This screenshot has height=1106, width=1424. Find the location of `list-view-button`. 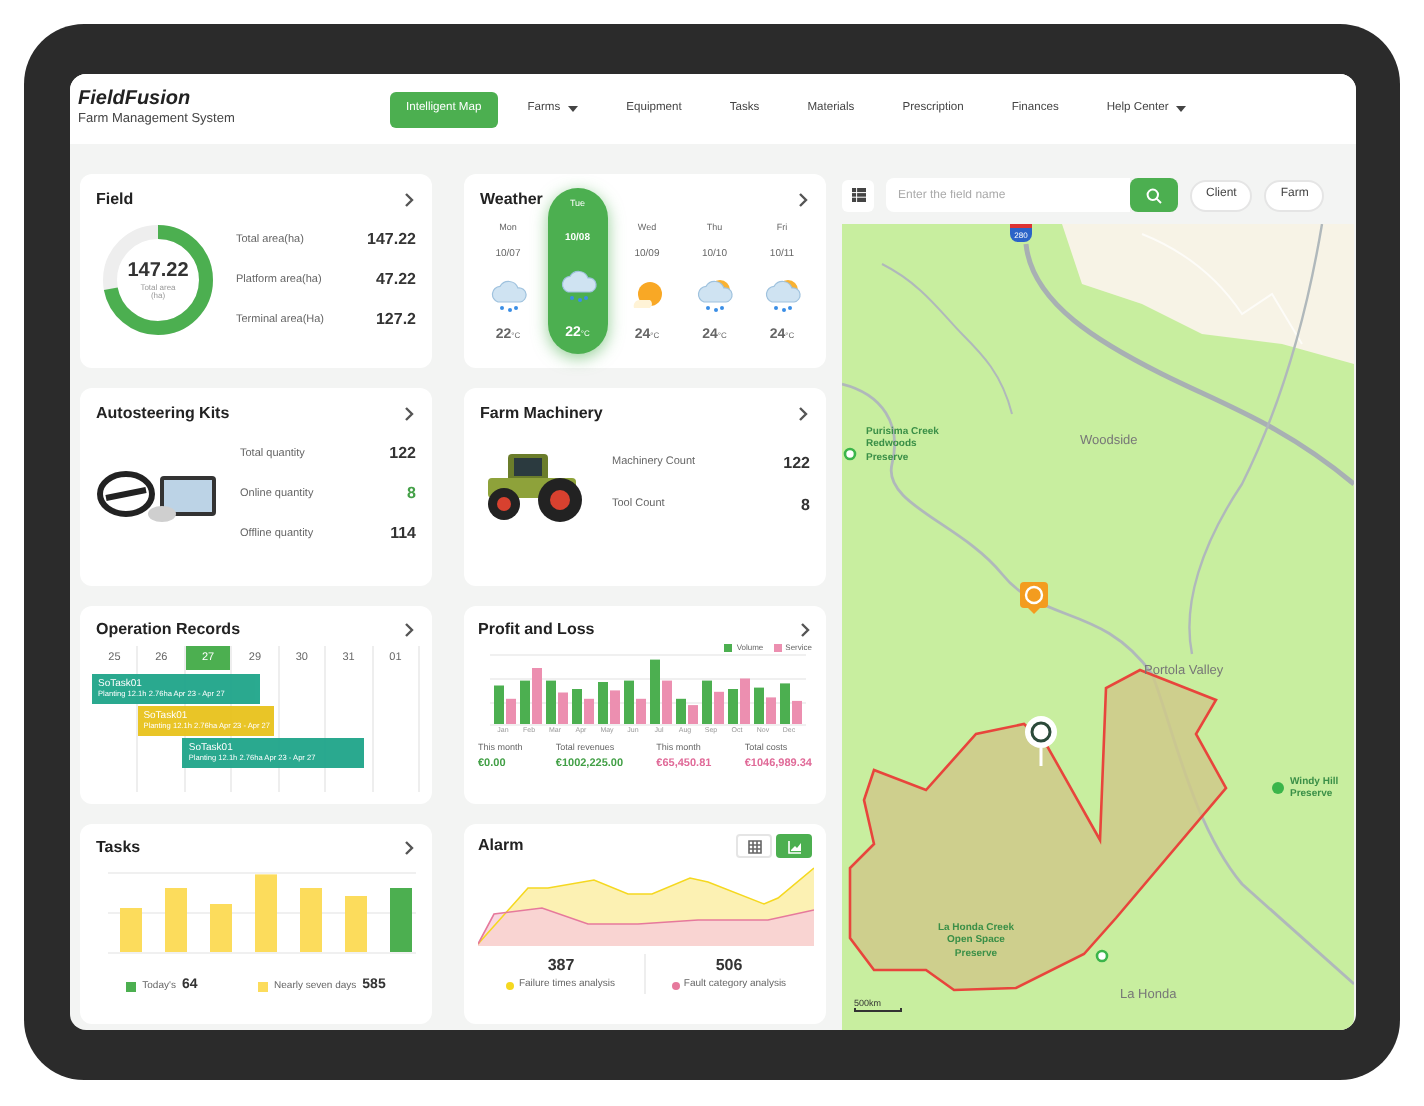

list-view-button is located at coordinates (858, 195).